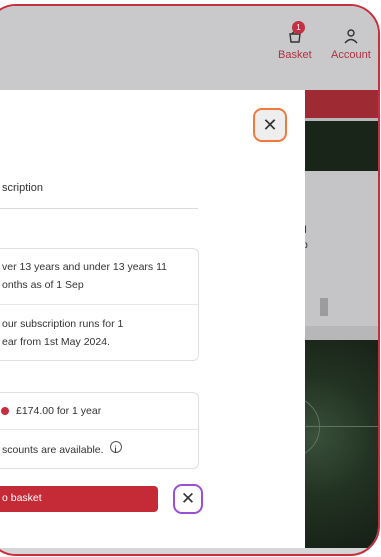 The width and height of the screenshot is (381, 557). I want to click on subscription-tab: scription, so click(99, 192).